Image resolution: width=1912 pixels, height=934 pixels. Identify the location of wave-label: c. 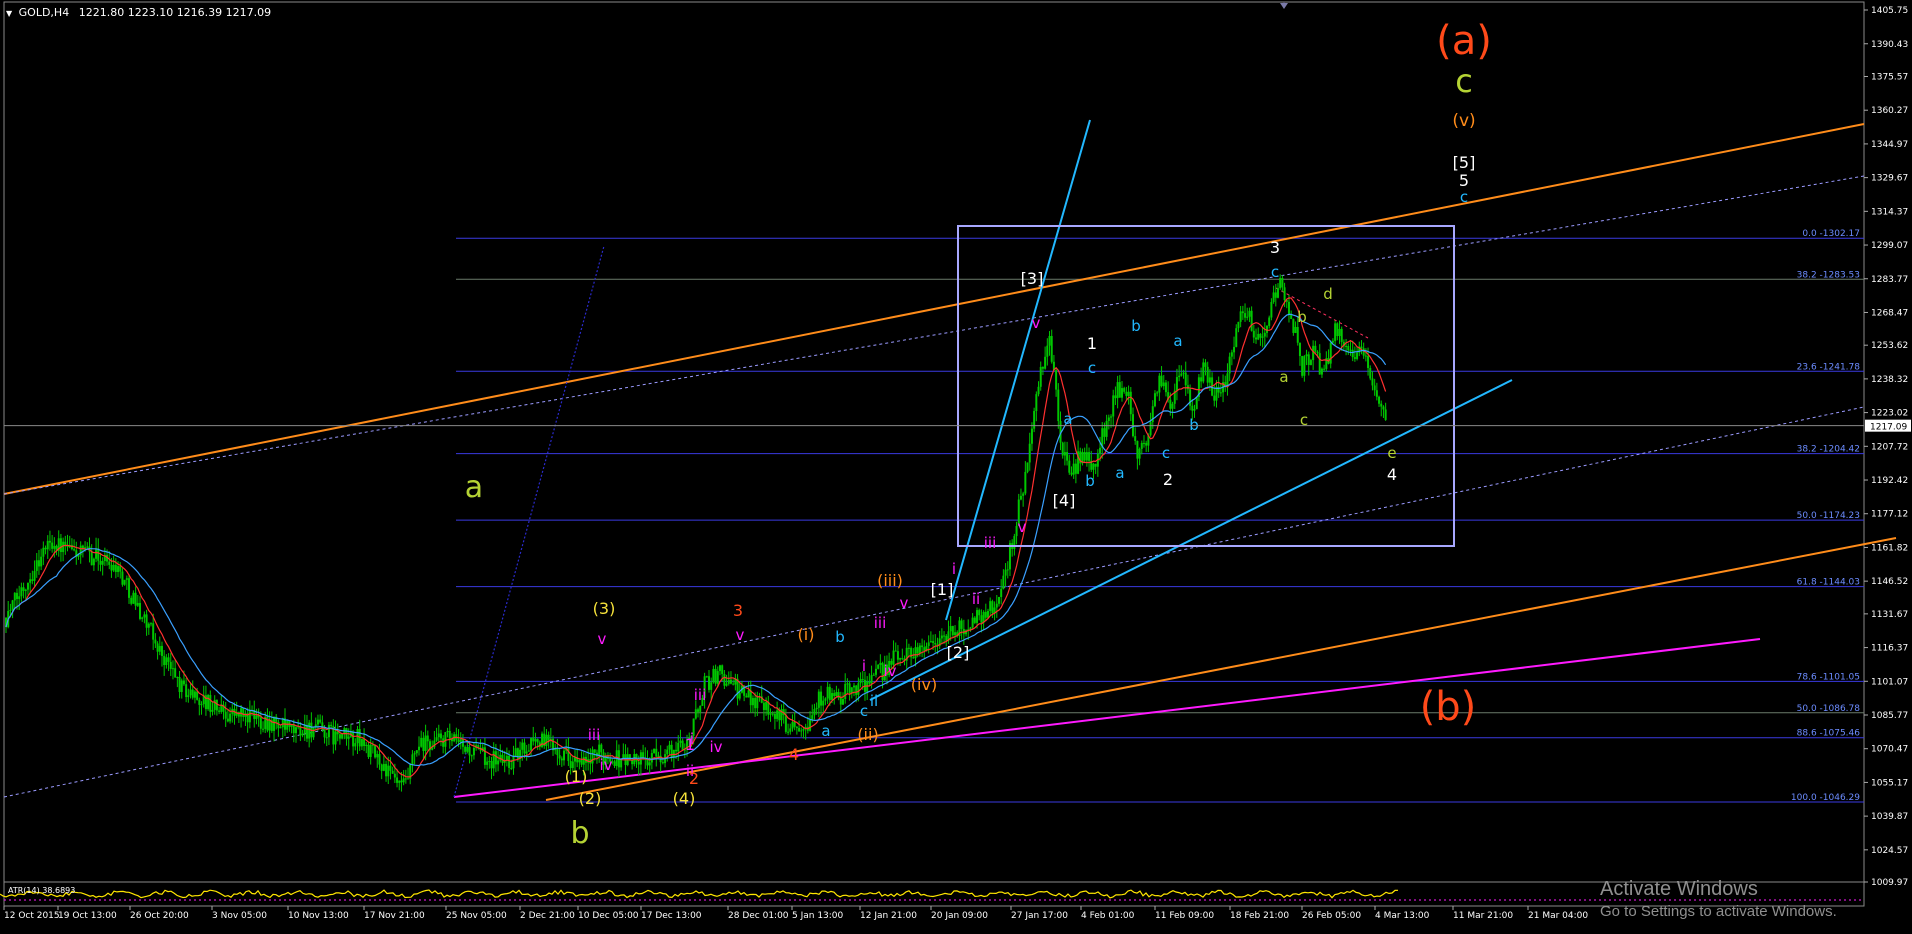
(1275, 272).